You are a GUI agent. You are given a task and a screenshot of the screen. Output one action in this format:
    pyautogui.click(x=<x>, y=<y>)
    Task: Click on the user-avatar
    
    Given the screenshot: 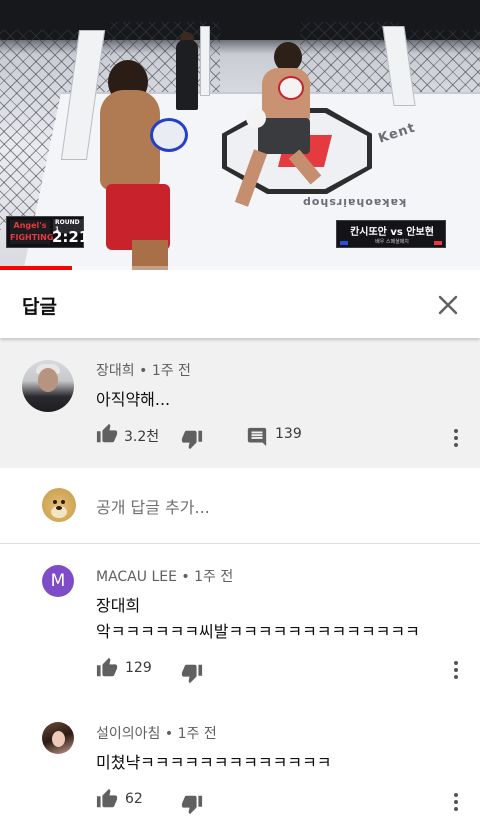 What is the action you would take?
    pyautogui.click(x=59, y=505)
    